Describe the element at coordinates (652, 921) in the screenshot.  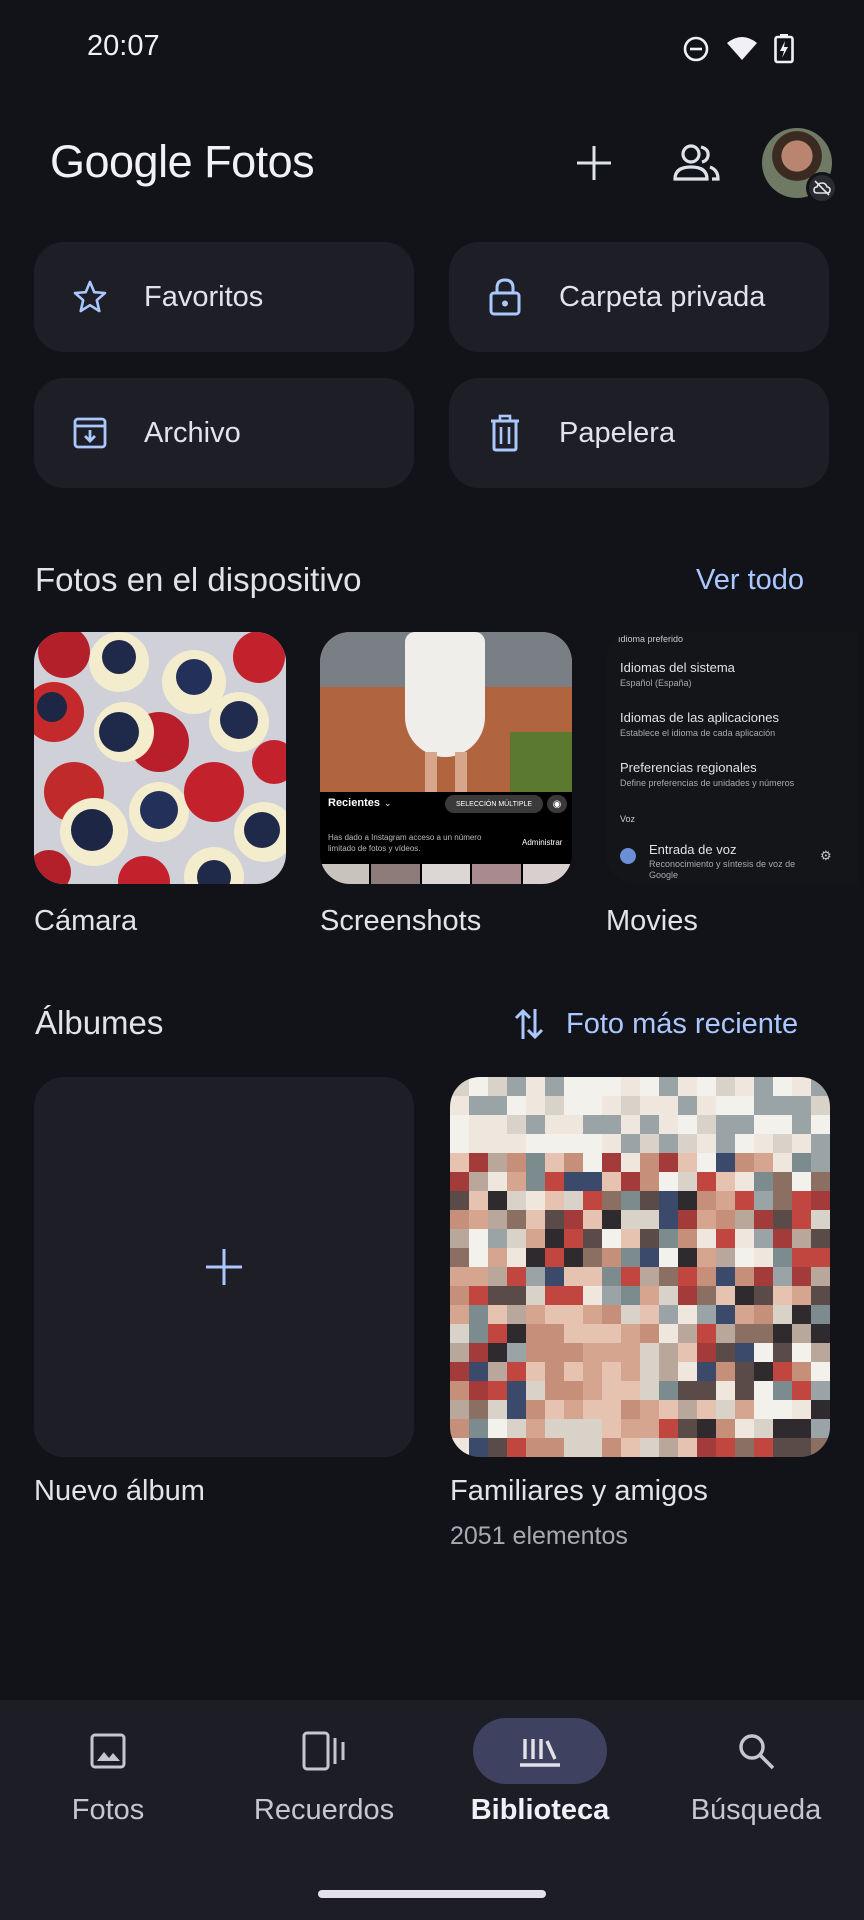
I see `folder-label-movies: Movies` at that location.